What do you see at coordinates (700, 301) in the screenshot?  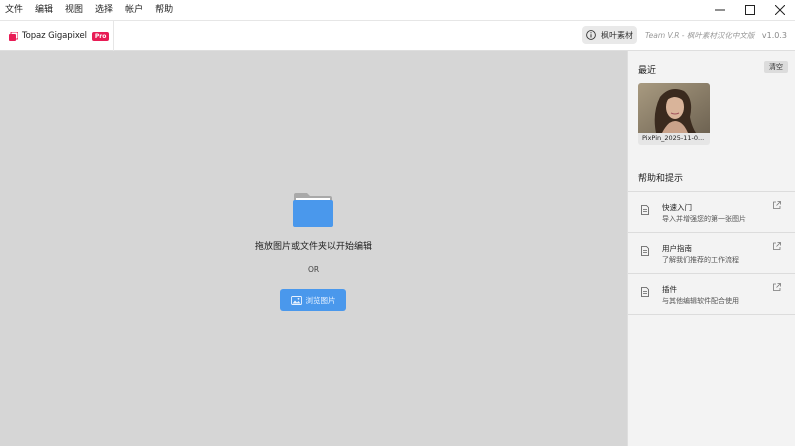 I see `help-item-subtitle: 与其他编辑软件配合使用` at bounding box center [700, 301].